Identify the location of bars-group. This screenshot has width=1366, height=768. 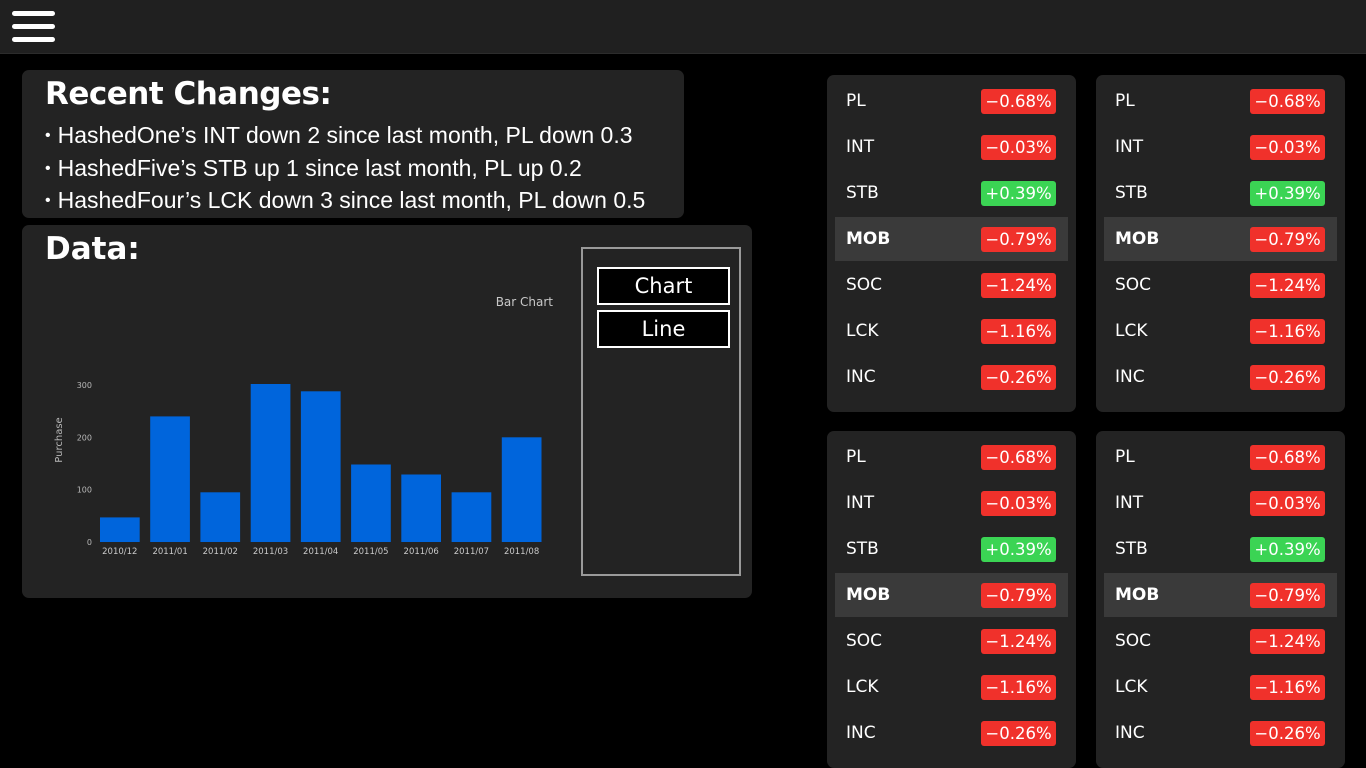
(321, 463).